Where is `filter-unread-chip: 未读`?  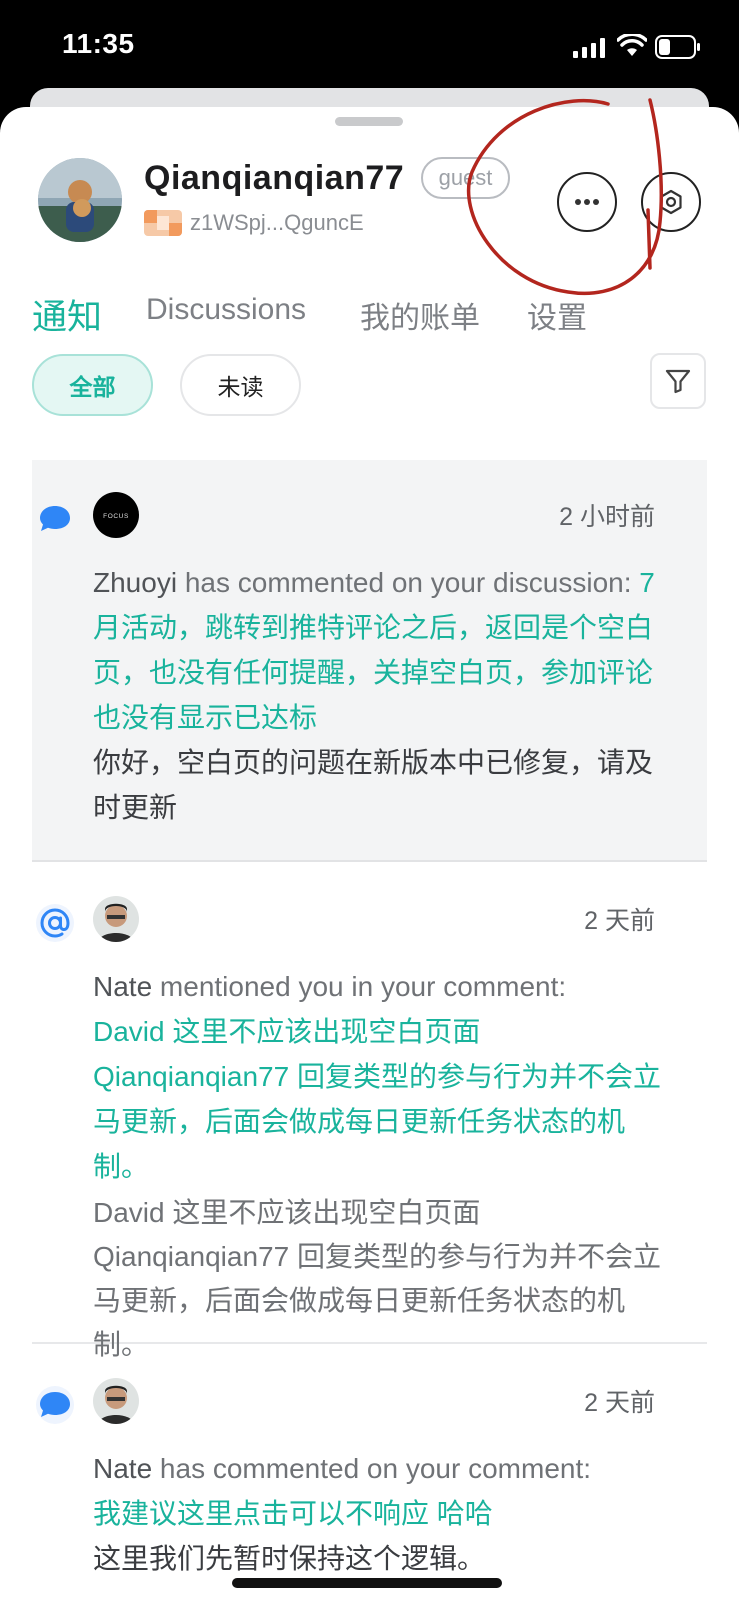
filter-unread-chip: 未读 is located at coordinates (240, 385).